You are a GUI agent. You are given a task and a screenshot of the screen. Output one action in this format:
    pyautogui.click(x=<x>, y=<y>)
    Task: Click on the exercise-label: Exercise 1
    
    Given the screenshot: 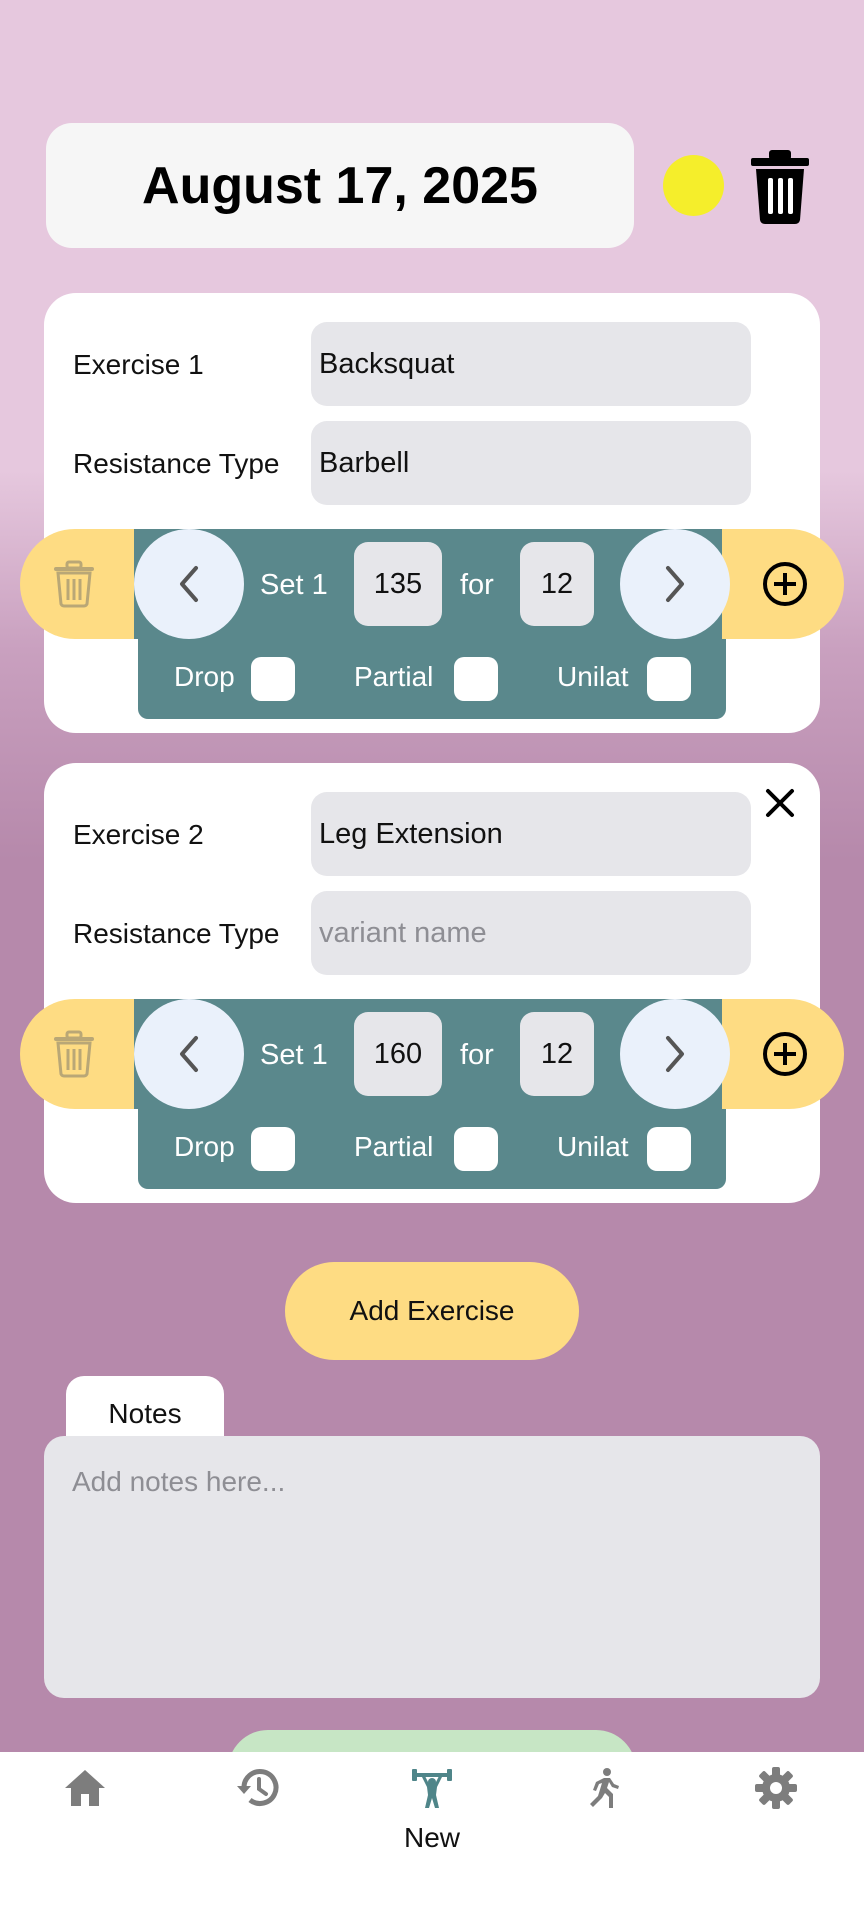 What is the action you would take?
    pyautogui.click(x=138, y=364)
    